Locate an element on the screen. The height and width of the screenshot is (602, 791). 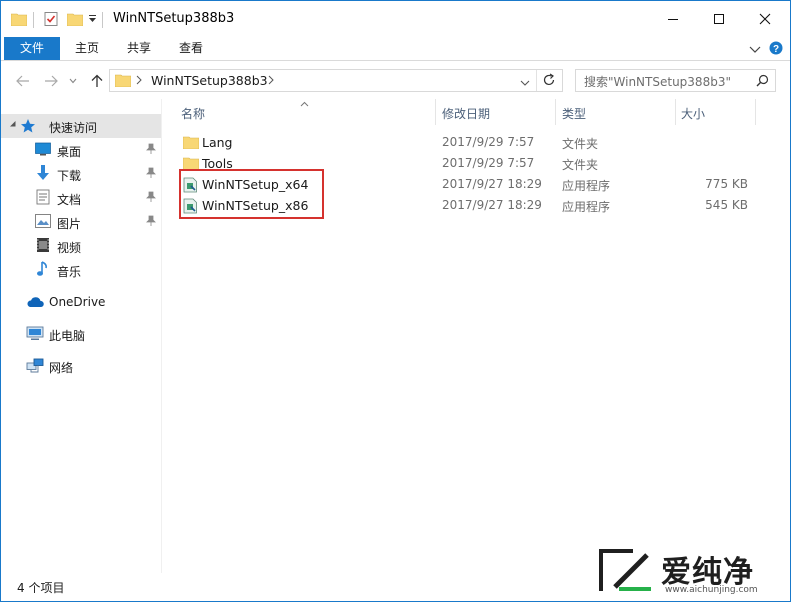
nav-label: 视频 is located at coordinates (69, 248).